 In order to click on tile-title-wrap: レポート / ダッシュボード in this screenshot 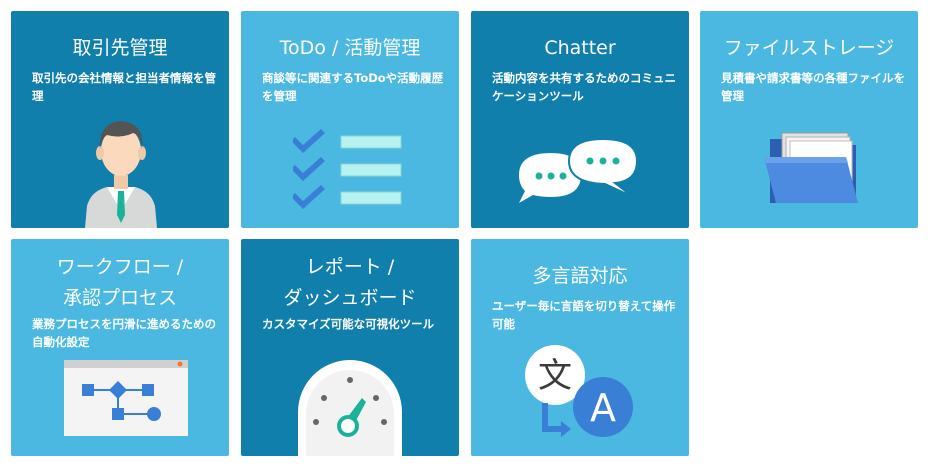, I will do `click(350, 283)`.